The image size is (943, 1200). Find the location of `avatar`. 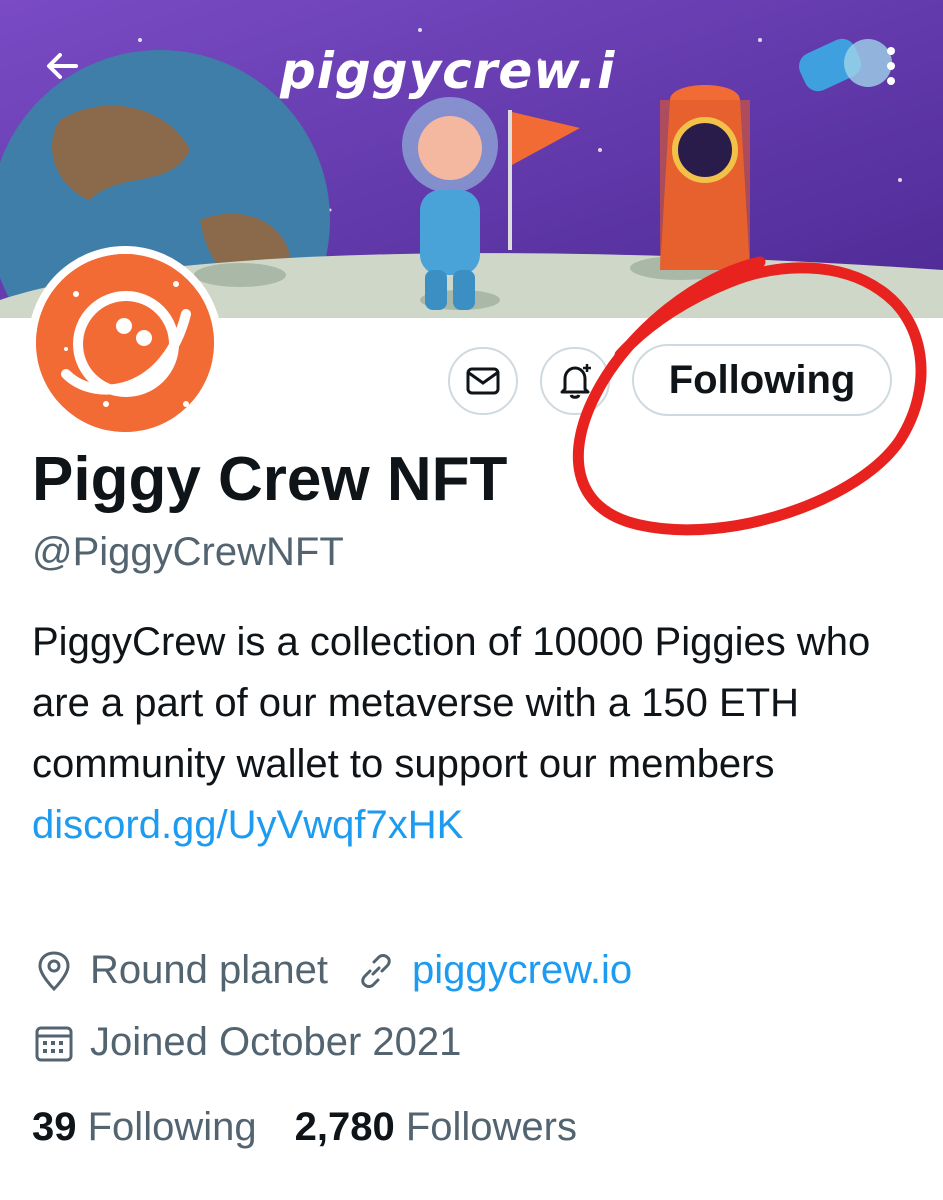

avatar is located at coordinates (125, 343).